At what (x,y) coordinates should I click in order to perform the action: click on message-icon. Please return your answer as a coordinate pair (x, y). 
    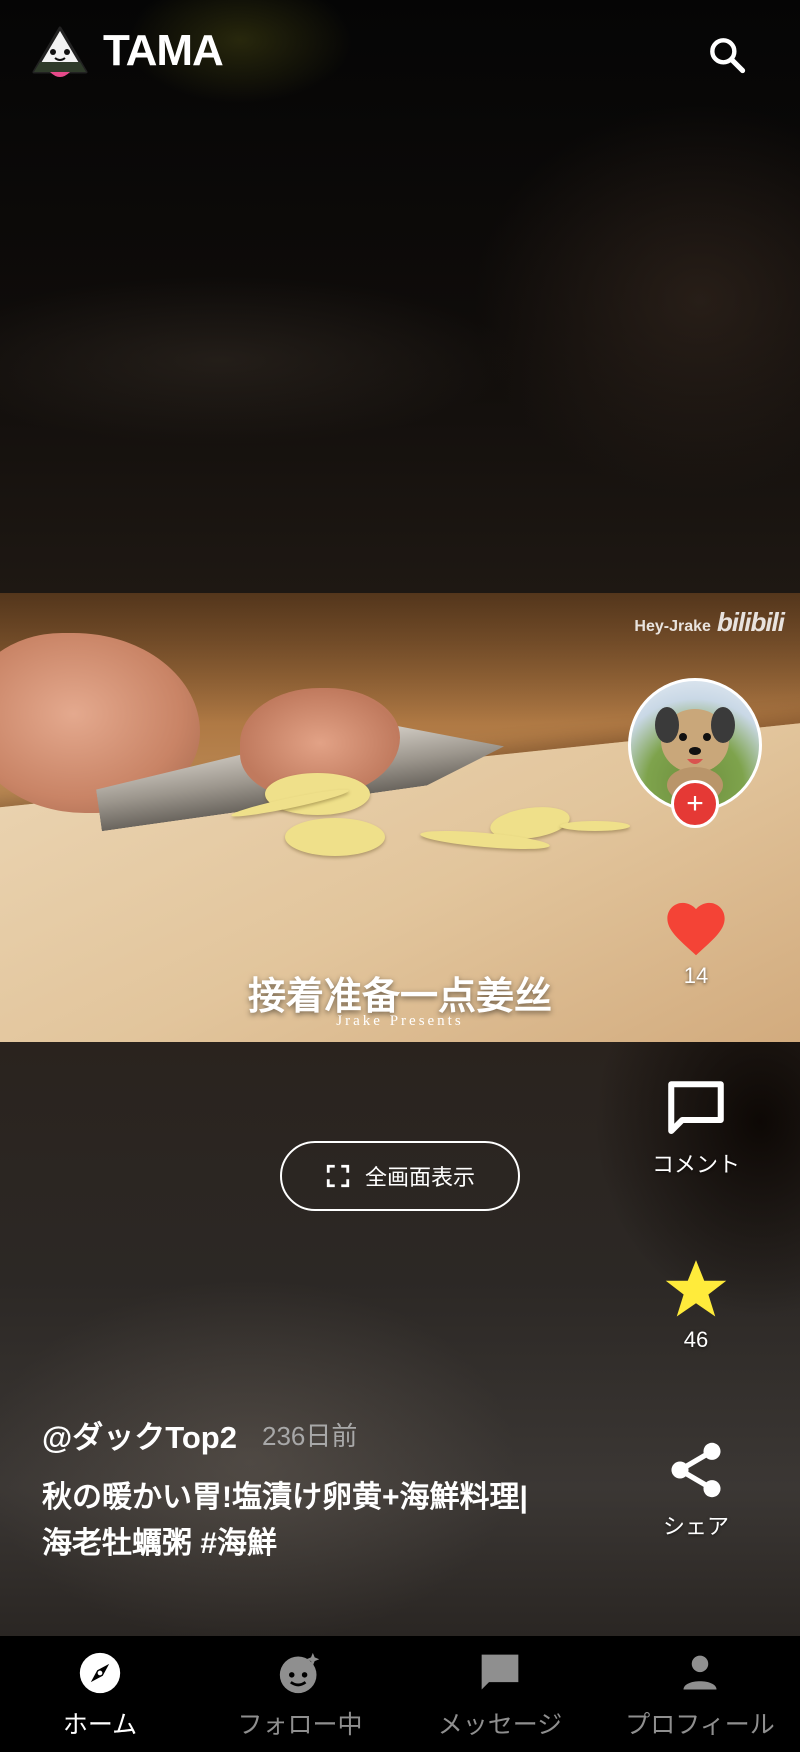
    Looking at the image, I should click on (500, 1672).